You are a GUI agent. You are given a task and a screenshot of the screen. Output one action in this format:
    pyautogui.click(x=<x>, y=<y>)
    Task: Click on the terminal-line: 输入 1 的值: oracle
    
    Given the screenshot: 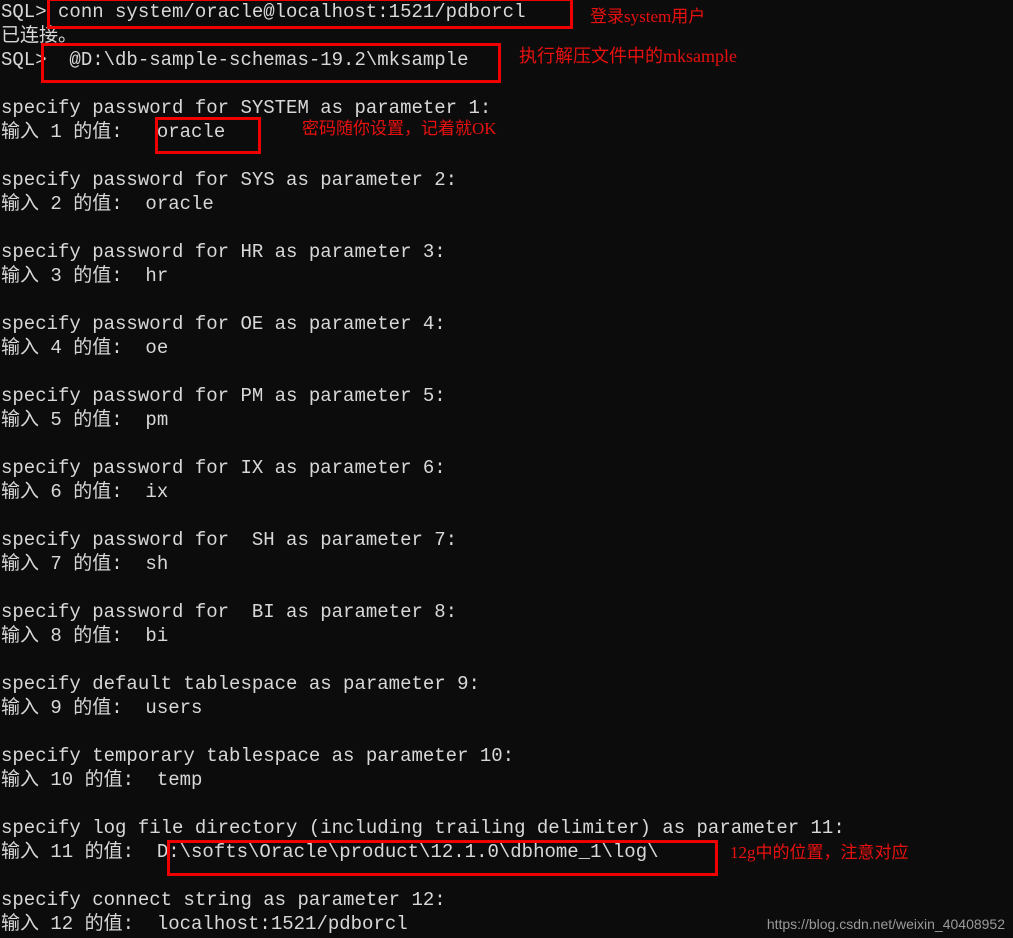 What is the action you would take?
    pyautogui.click(x=113, y=132)
    